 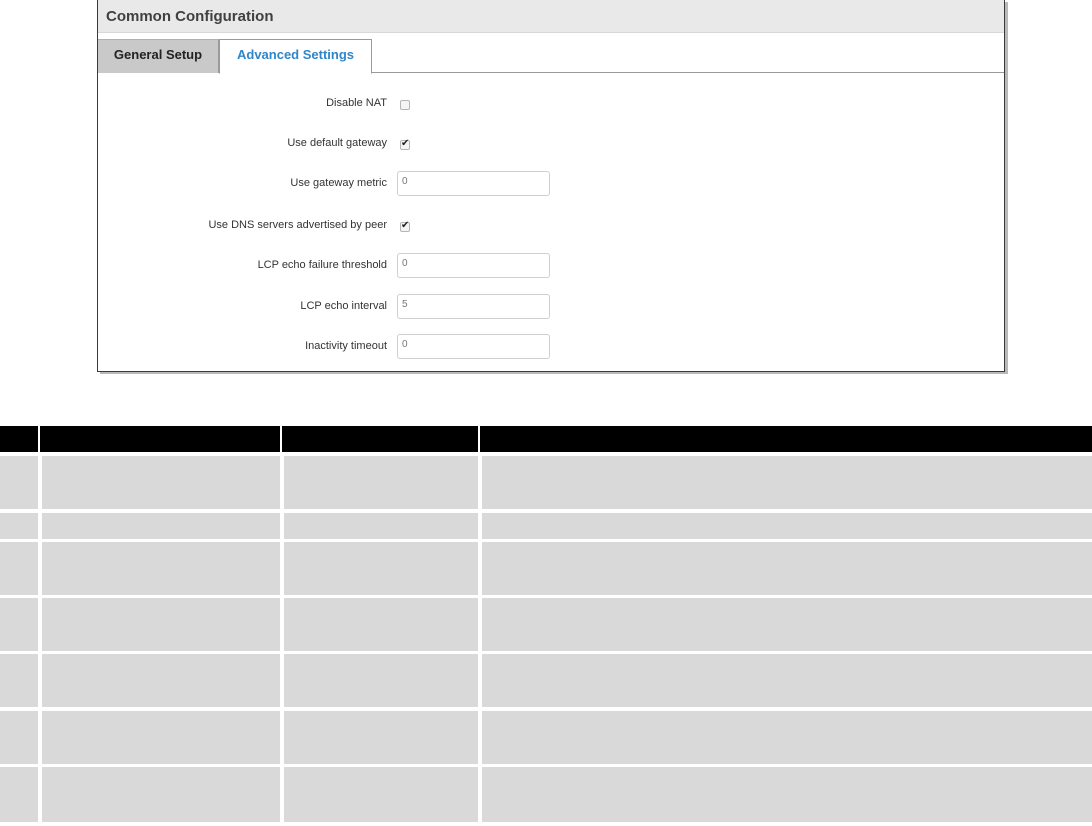 I want to click on inactivity-timeout-label: Inactivity timeout, so click(x=346, y=346).